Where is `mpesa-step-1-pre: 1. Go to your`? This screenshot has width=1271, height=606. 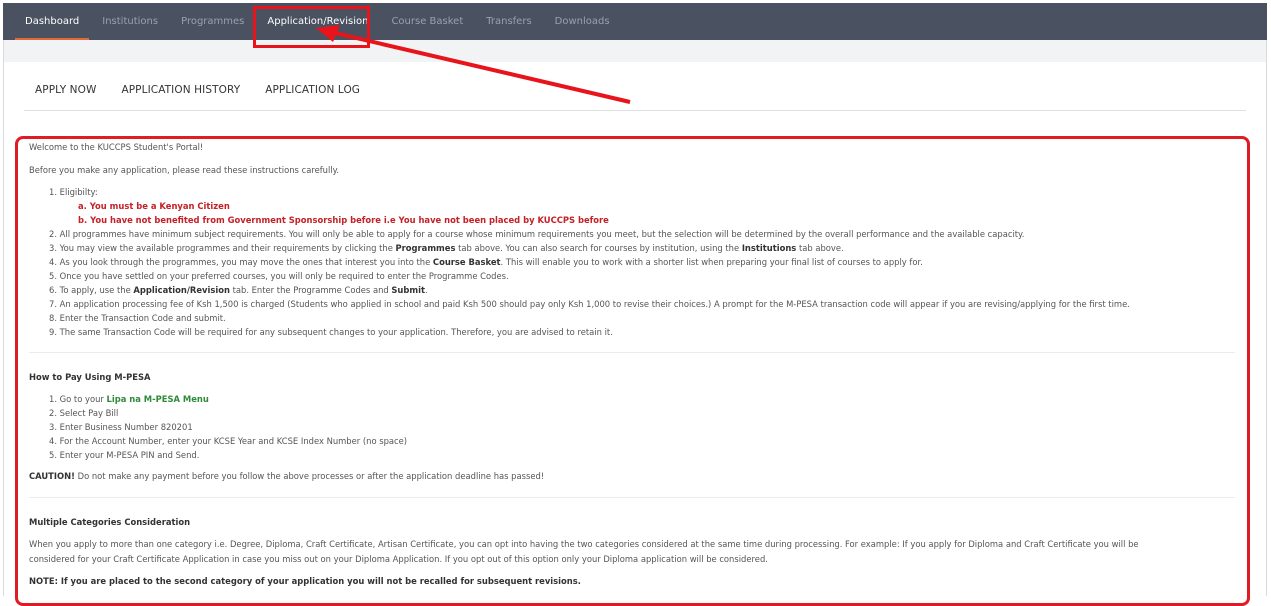
mpesa-step-1-pre: 1. Go to your is located at coordinates (78, 399).